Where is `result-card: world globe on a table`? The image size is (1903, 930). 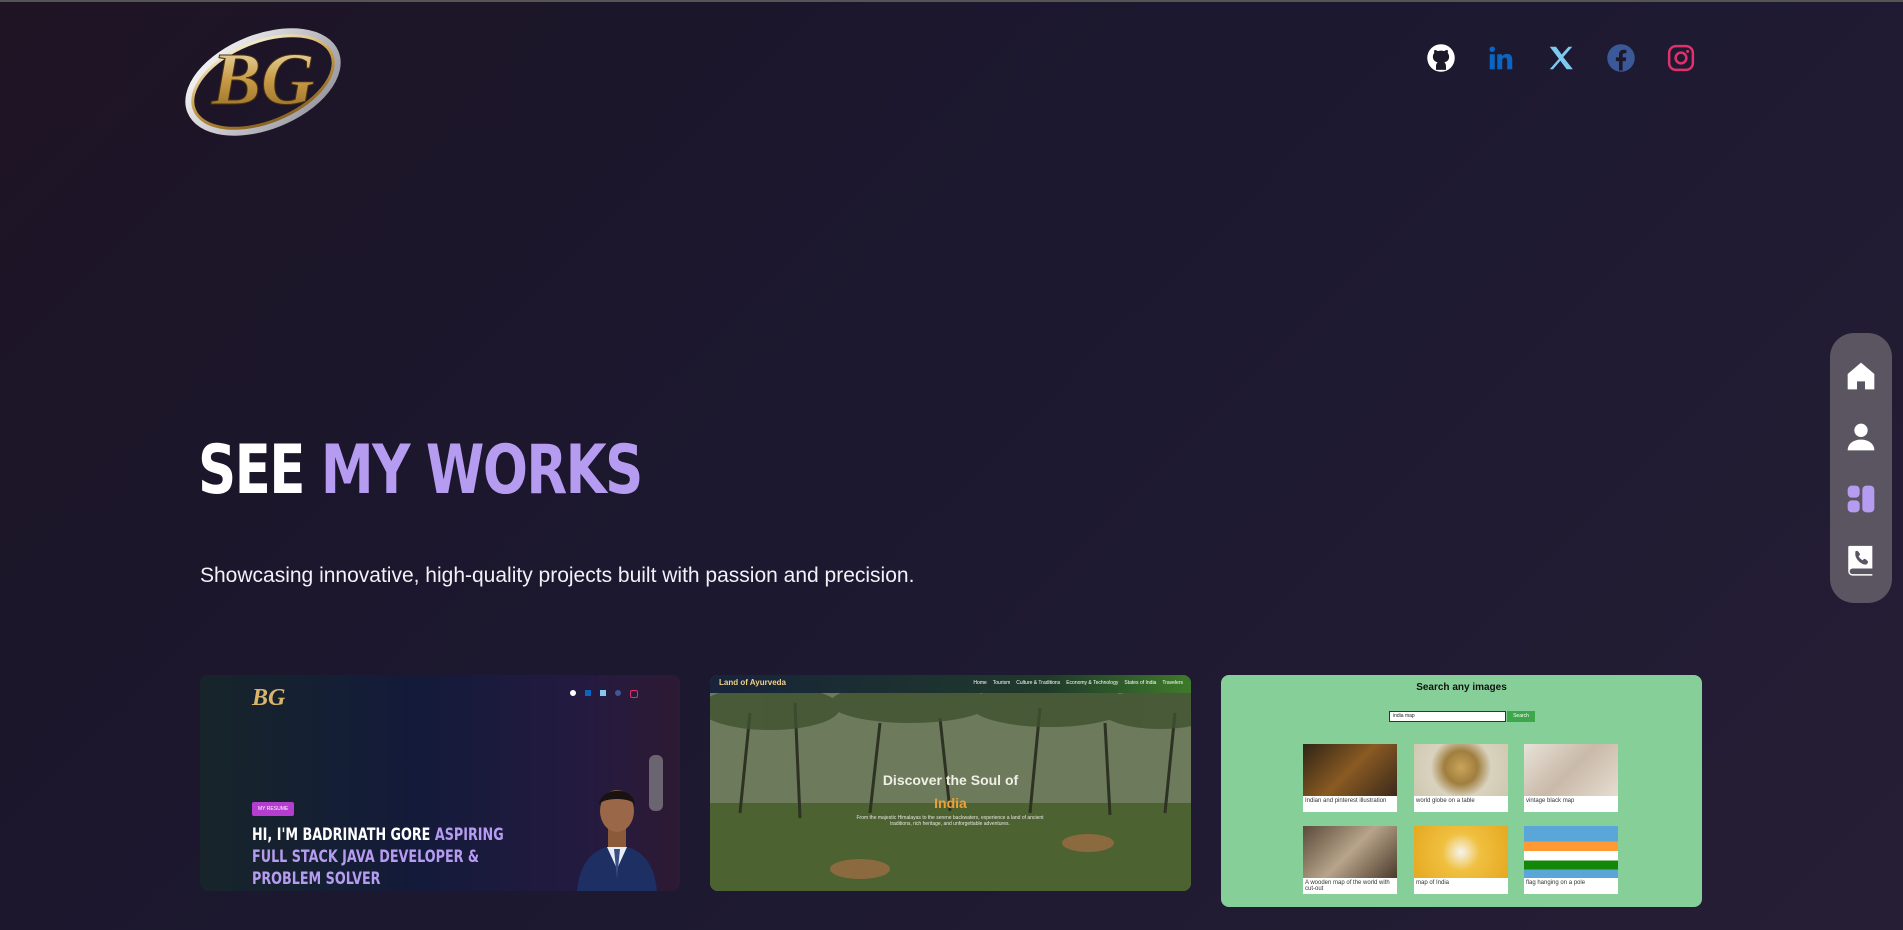
result-card: world globe on a table is located at coordinates (1461, 778).